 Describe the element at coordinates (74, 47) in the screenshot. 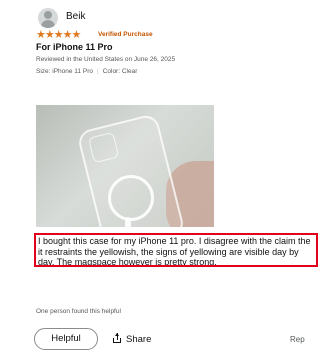

I see `review-title: For iPhone 11 Pro` at that location.